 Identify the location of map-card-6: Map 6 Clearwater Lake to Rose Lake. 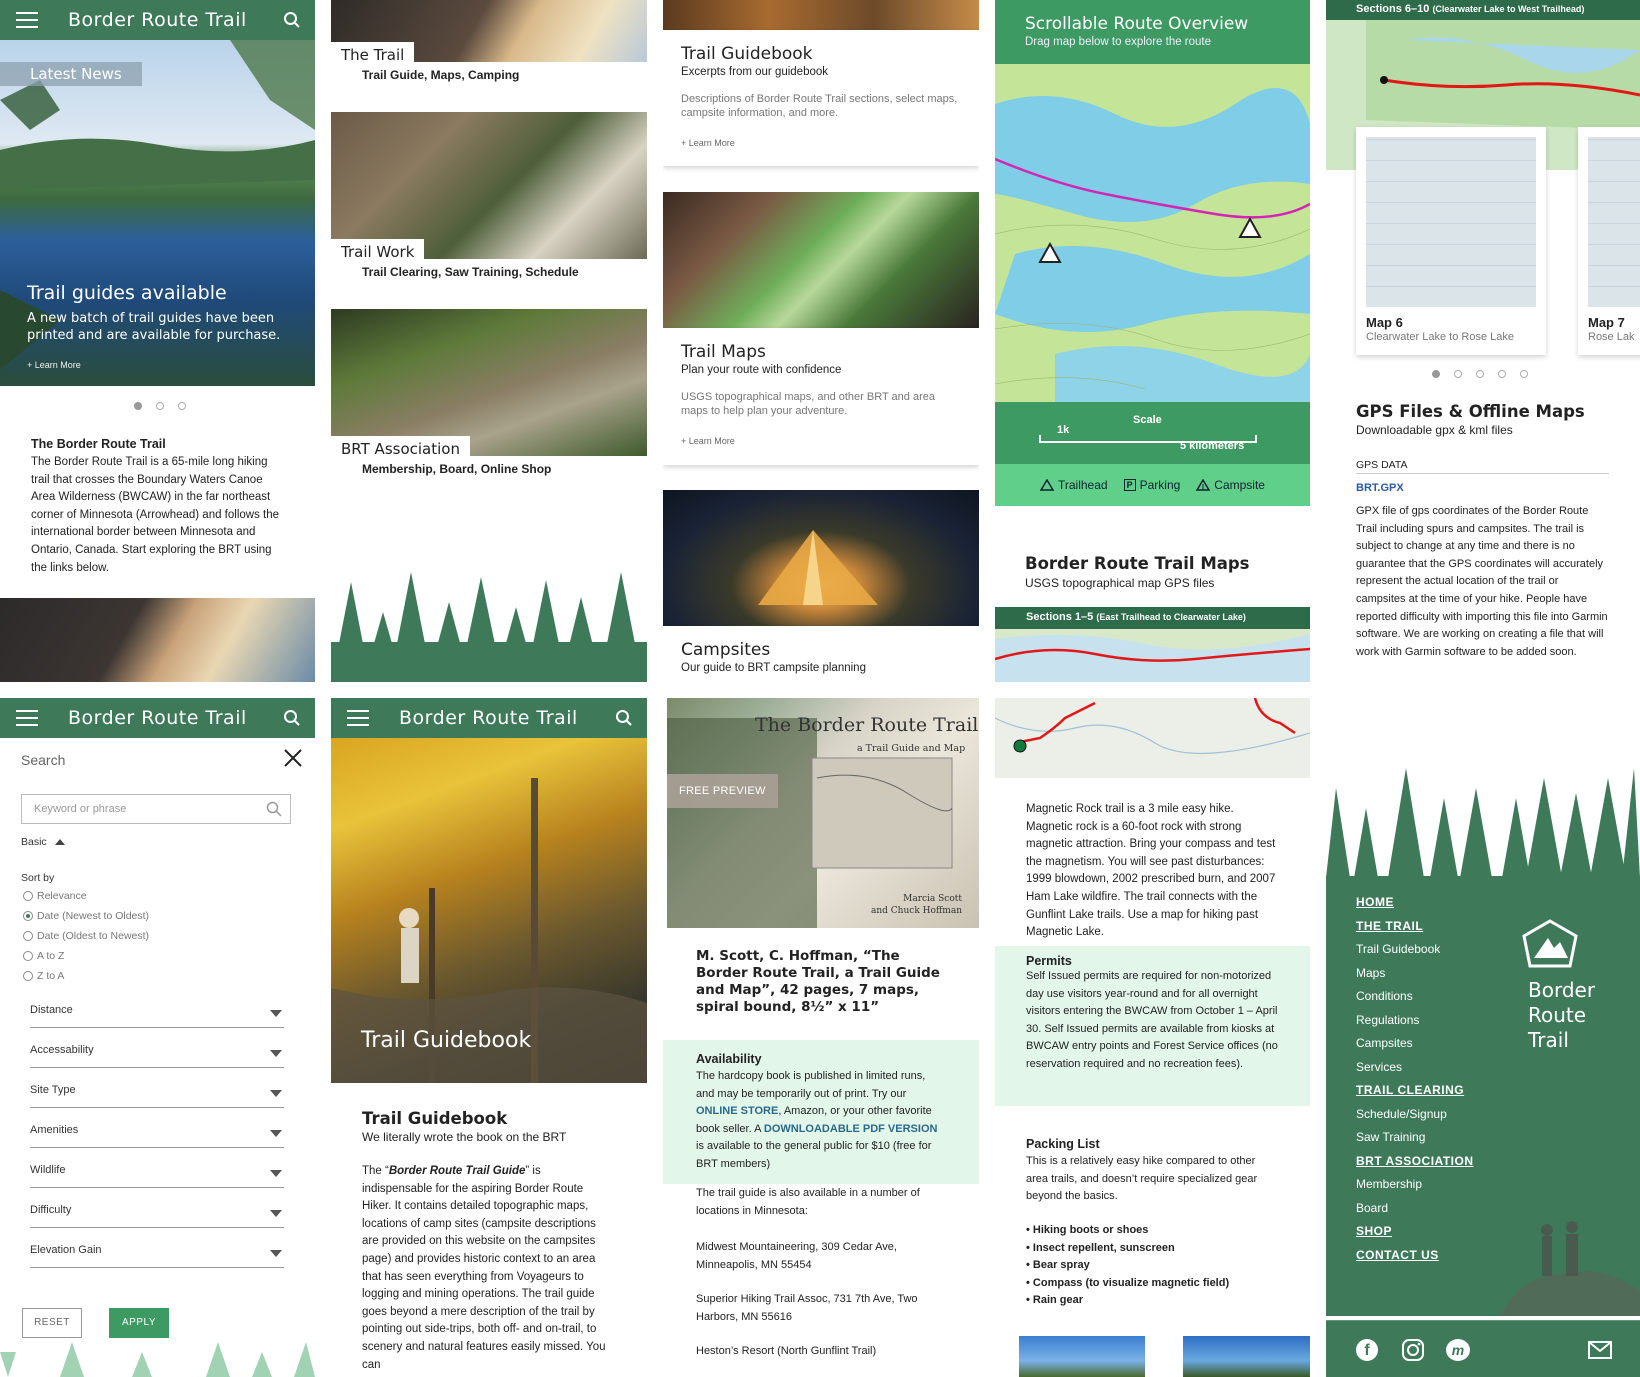
(1451, 241).